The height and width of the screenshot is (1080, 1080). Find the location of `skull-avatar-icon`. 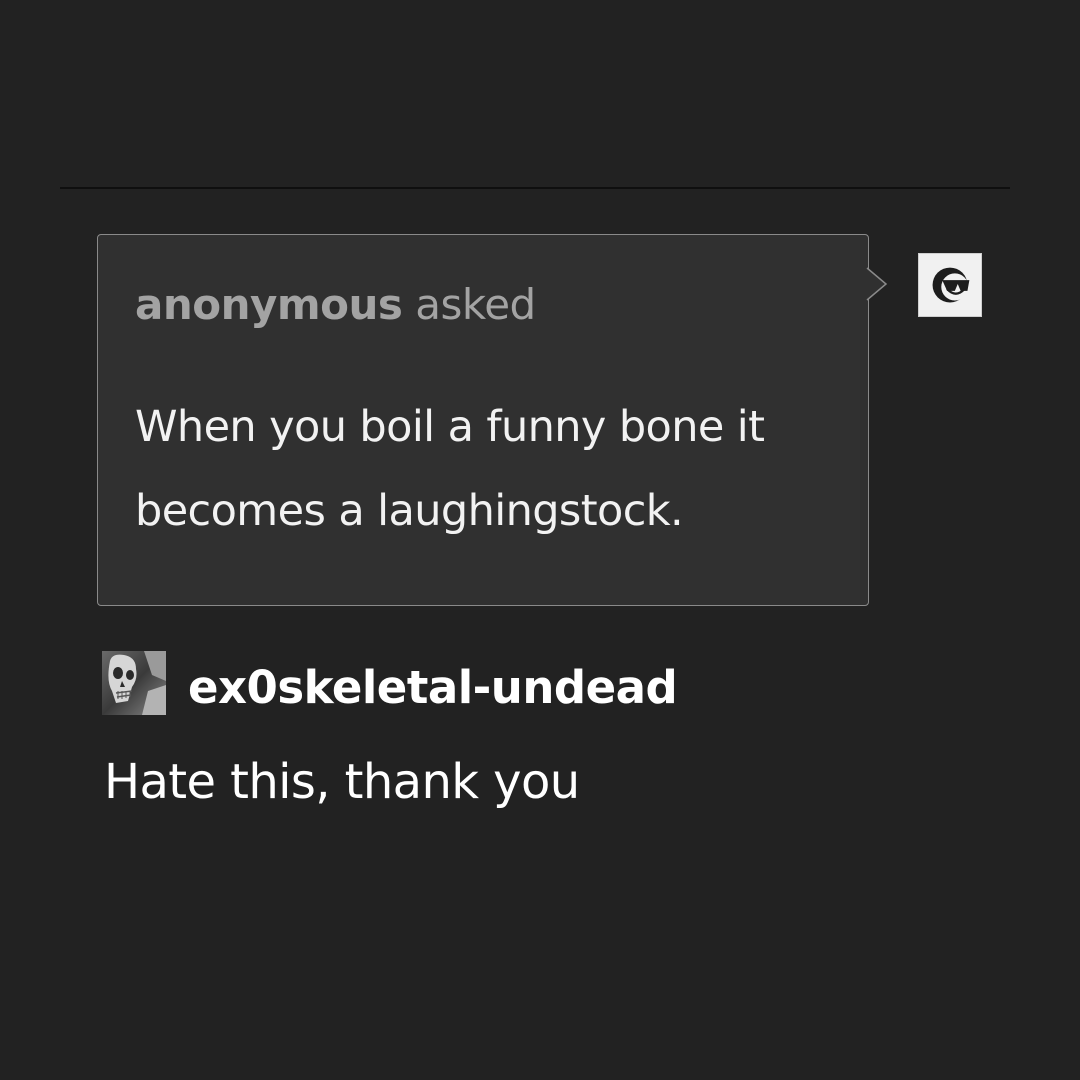

skull-avatar-icon is located at coordinates (134, 683).